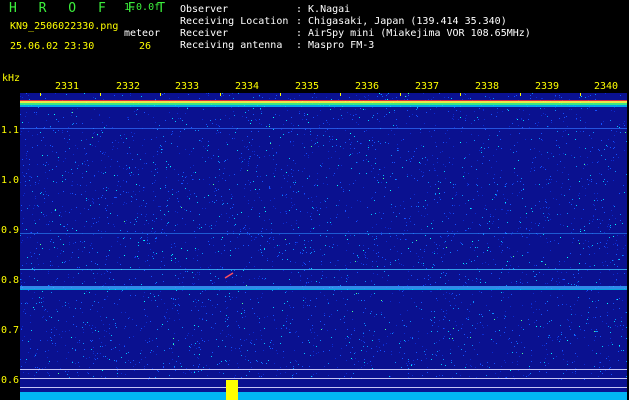 The image size is (629, 400). What do you see at coordinates (307, 86) in the screenshot?
I see `x-tick-label: 2335` at bounding box center [307, 86].